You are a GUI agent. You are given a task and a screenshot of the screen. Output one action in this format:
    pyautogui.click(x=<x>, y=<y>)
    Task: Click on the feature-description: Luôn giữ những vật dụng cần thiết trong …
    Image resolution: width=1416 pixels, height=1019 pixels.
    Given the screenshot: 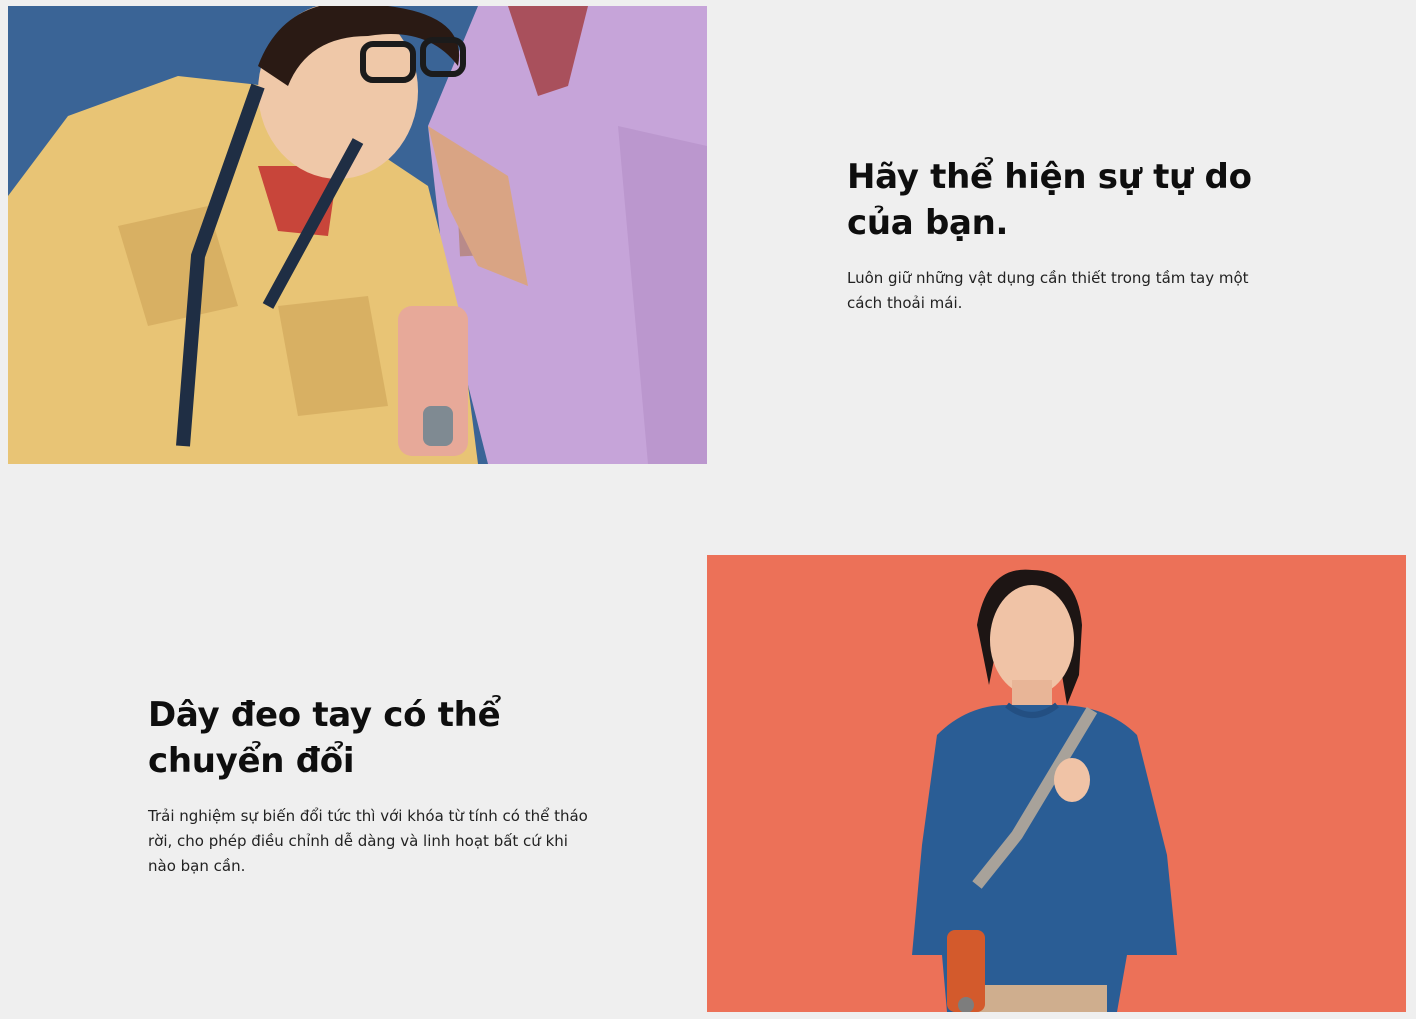 What is the action you would take?
    pyautogui.click(x=1048, y=290)
    